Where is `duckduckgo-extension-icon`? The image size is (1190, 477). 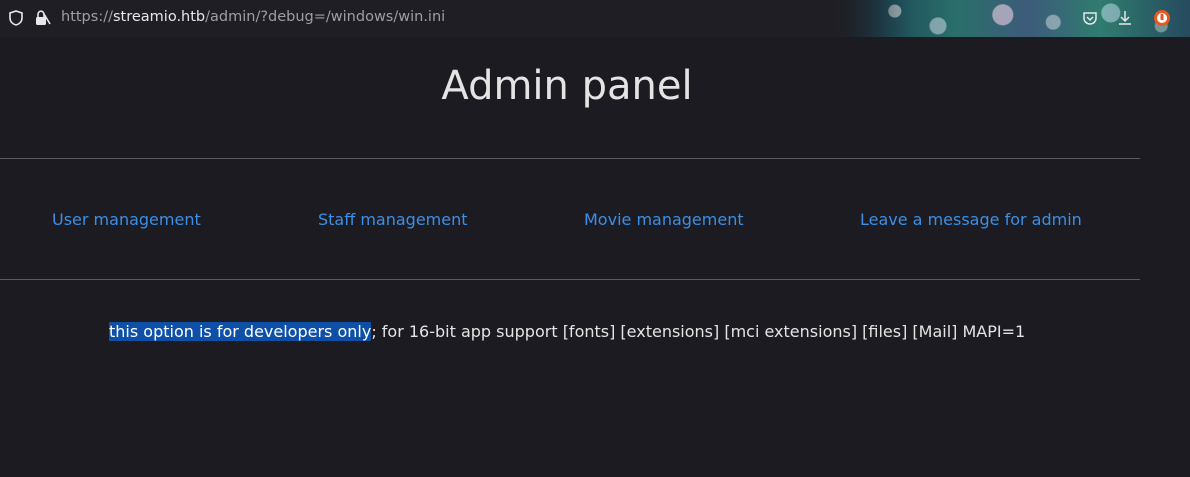
duckduckgo-extension-icon is located at coordinates (1162, 18).